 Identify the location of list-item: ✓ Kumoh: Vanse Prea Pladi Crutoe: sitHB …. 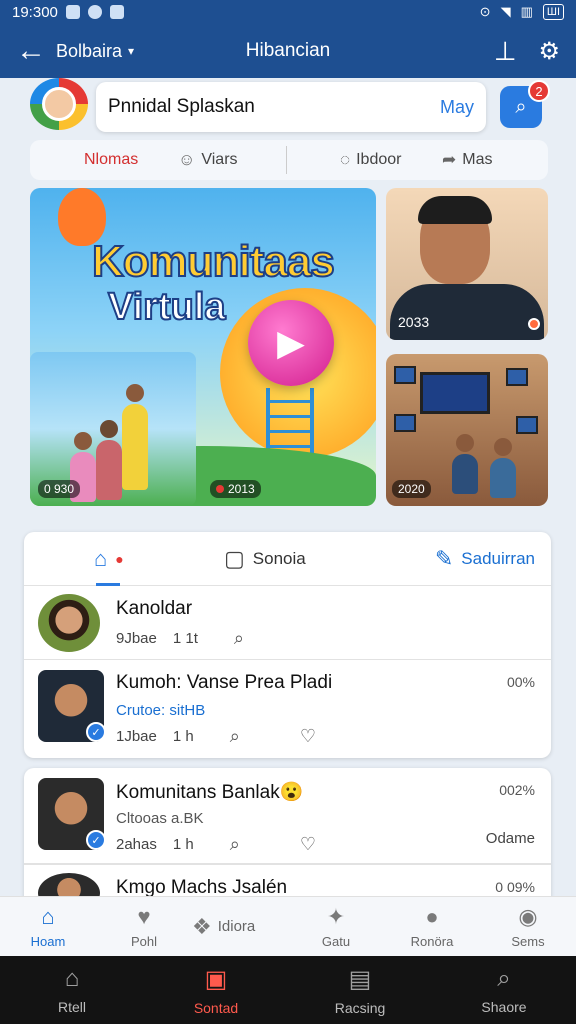
(287, 708).